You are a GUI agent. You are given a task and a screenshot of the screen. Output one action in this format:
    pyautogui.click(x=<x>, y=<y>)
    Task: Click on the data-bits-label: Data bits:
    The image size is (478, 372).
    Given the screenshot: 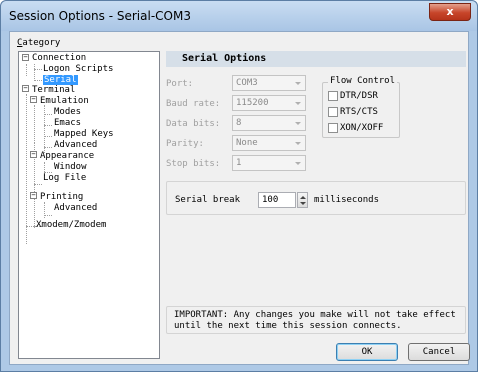 What is the action you would take?
    pyautogui.click(x=193, y=124)
    